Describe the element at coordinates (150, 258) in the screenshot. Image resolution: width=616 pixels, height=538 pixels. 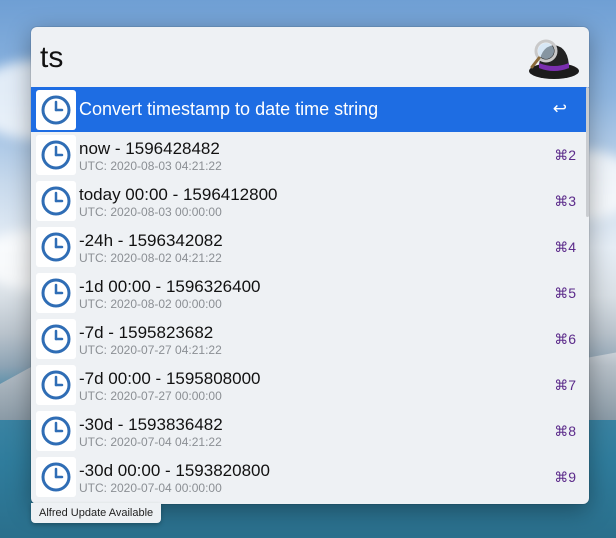
I see `result-subtitle: UTC: 2020-08-02 04:21:22` at that location.